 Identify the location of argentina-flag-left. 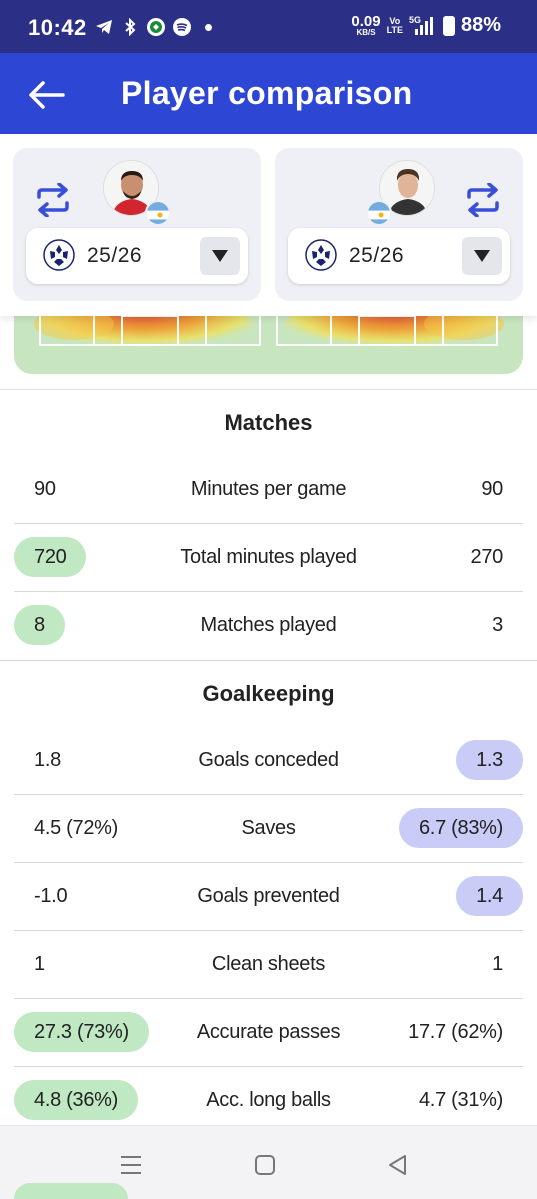
(158, 213).